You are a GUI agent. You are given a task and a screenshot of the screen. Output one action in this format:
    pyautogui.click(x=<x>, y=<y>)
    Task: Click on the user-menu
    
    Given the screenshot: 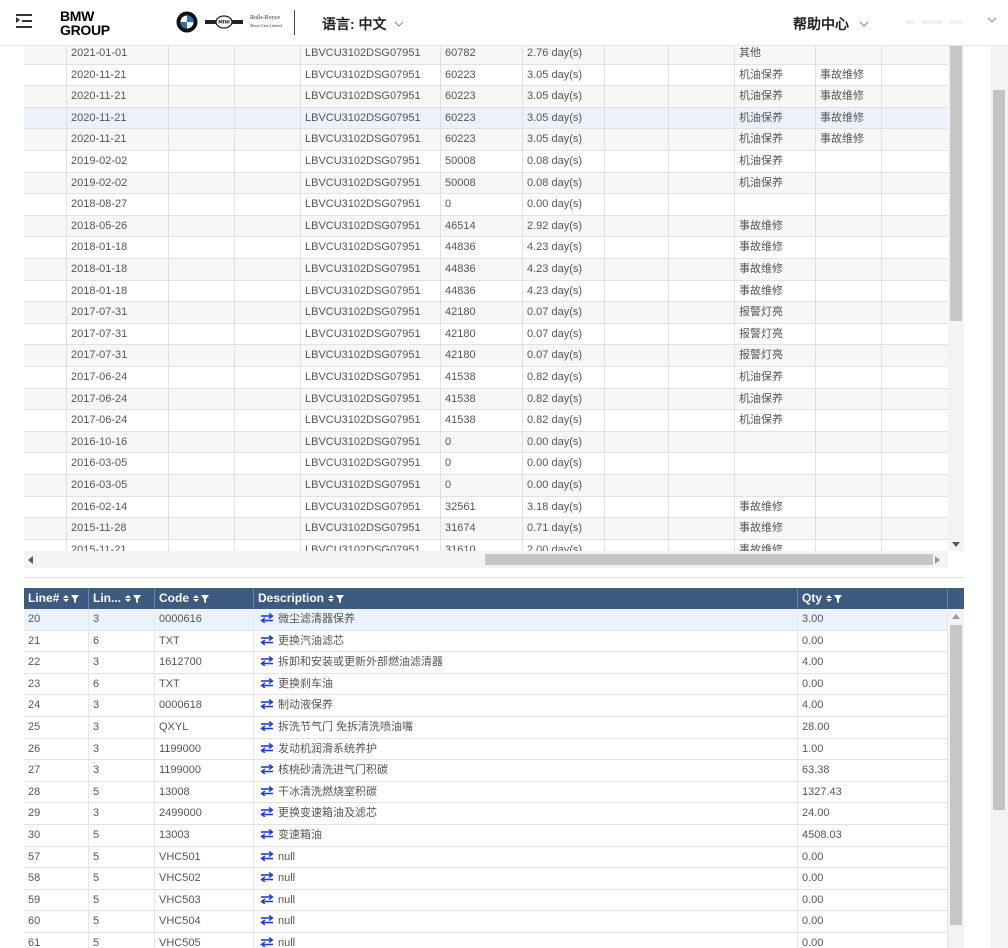 What is the action you would take?
    pyautogui.click(x=940, y=22)
    